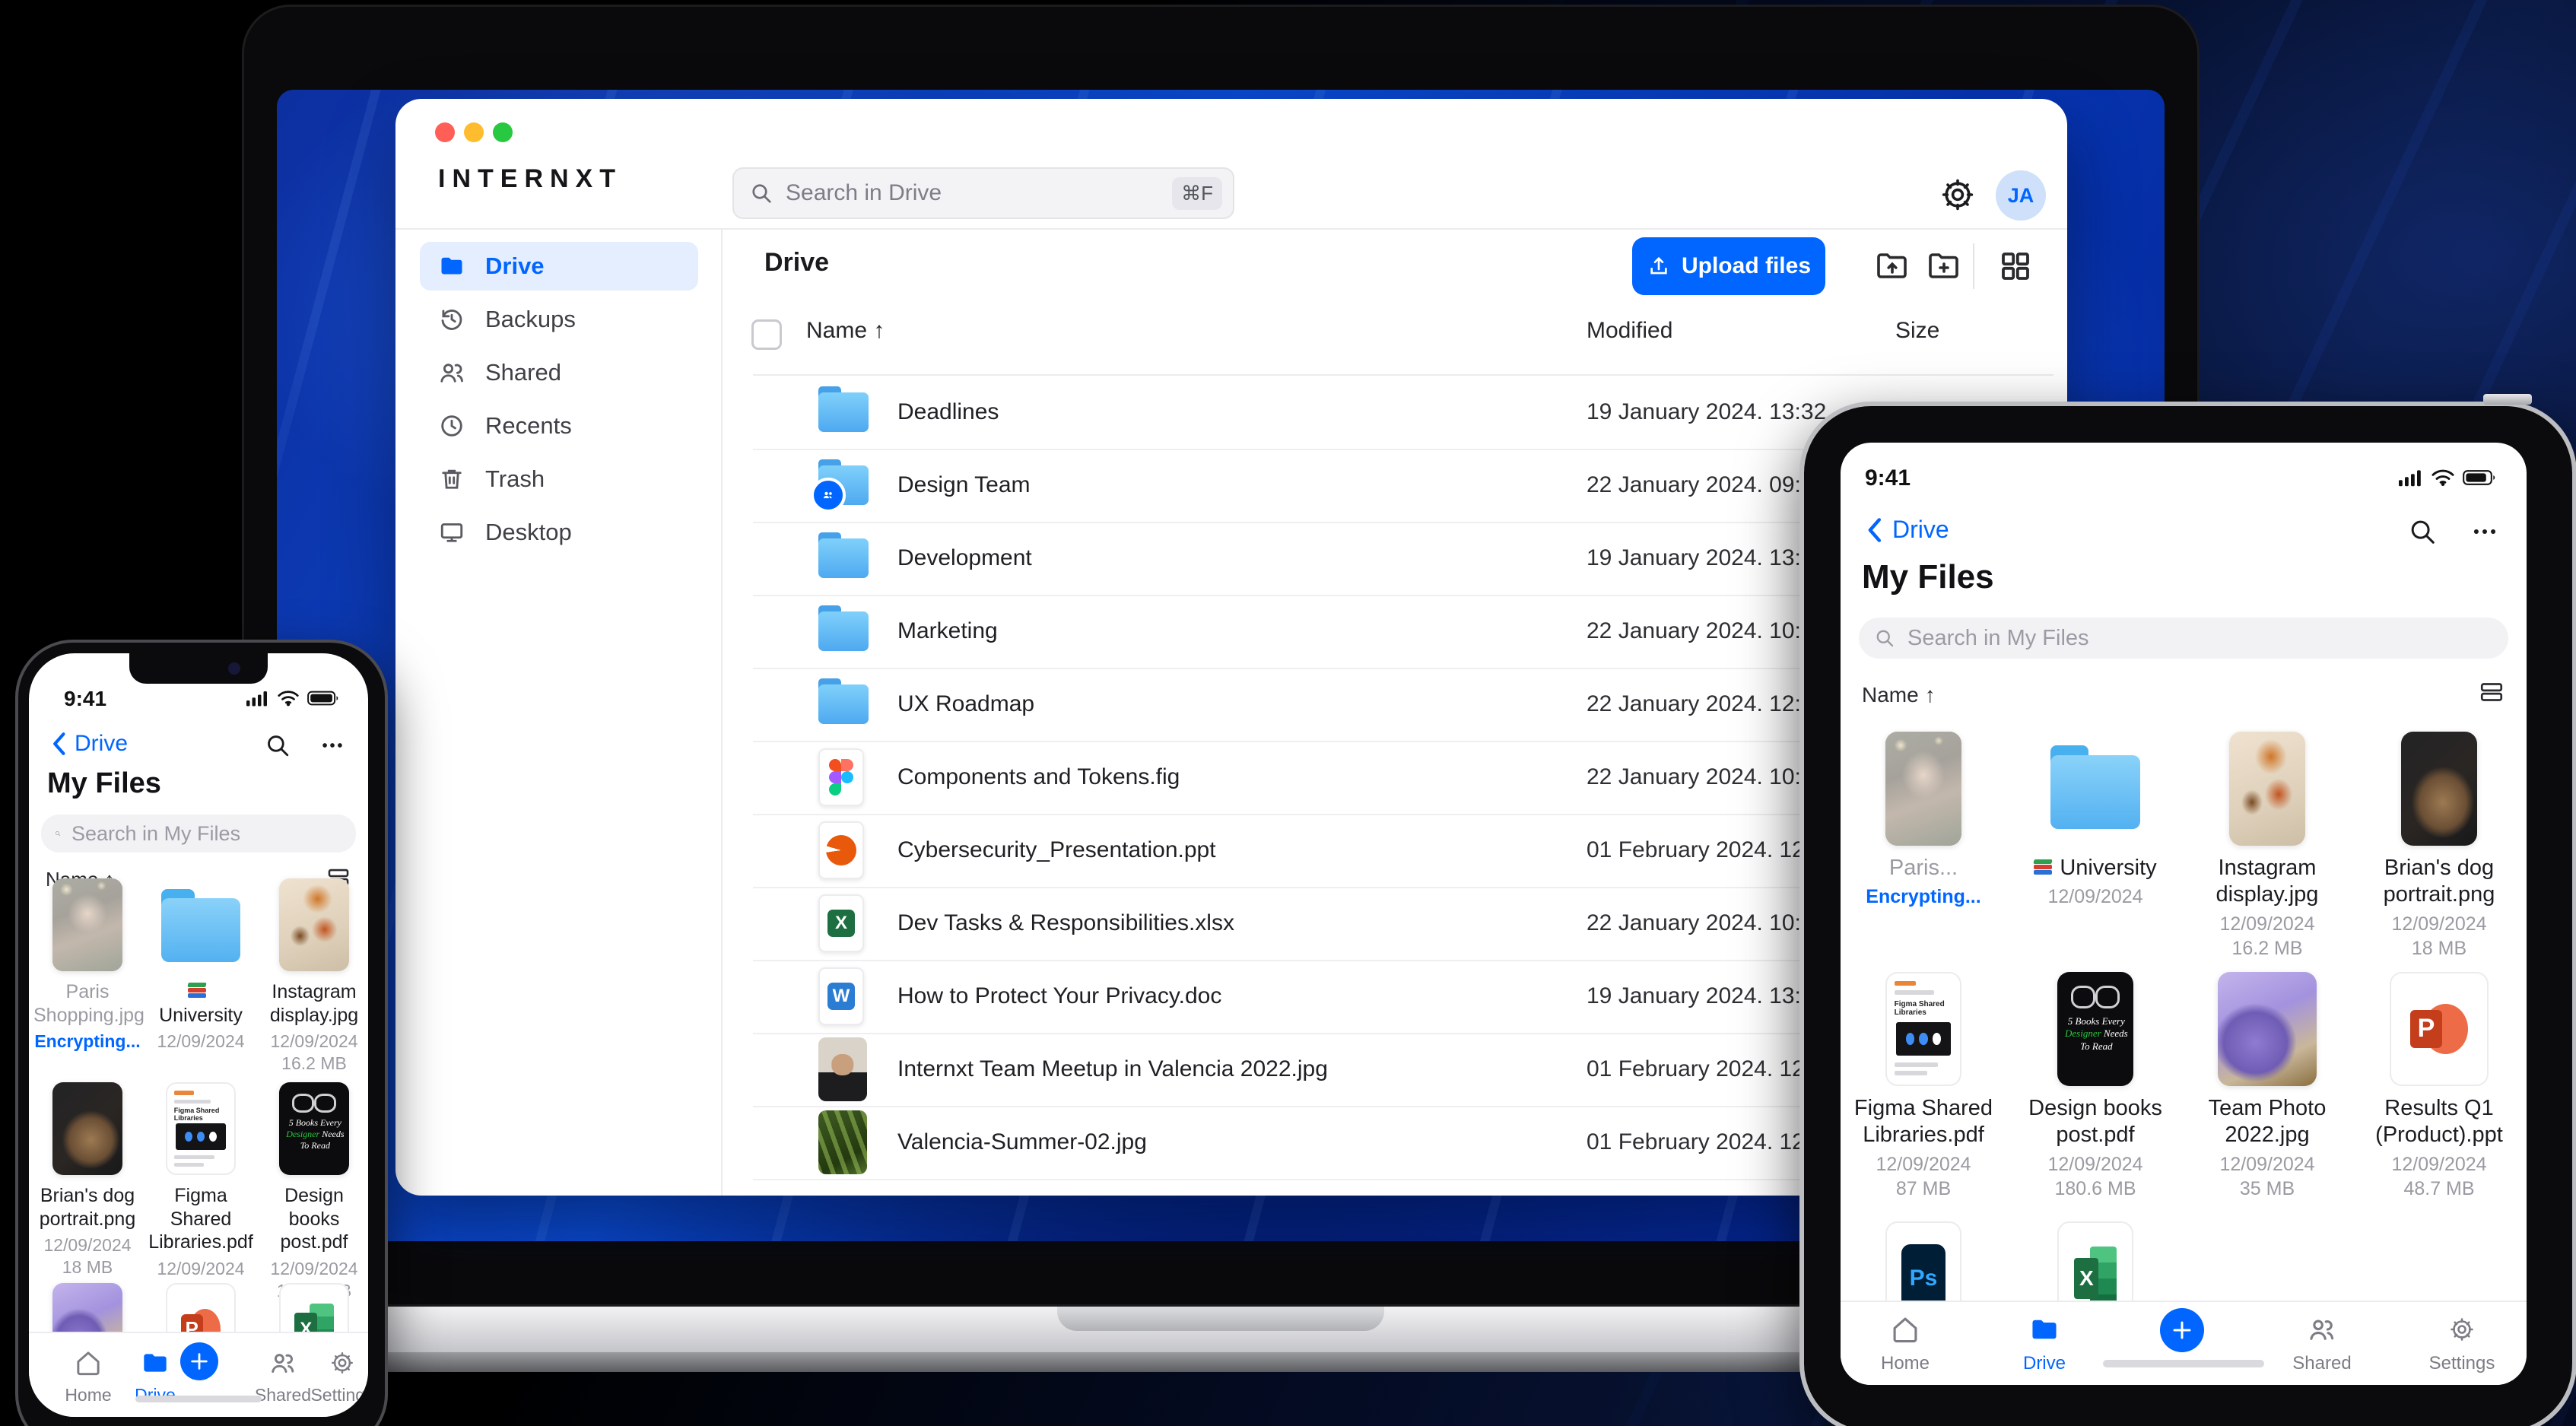 This screenshot has width=2576, height=1426. I want to click on grid-view-button, so click(2016, 266).